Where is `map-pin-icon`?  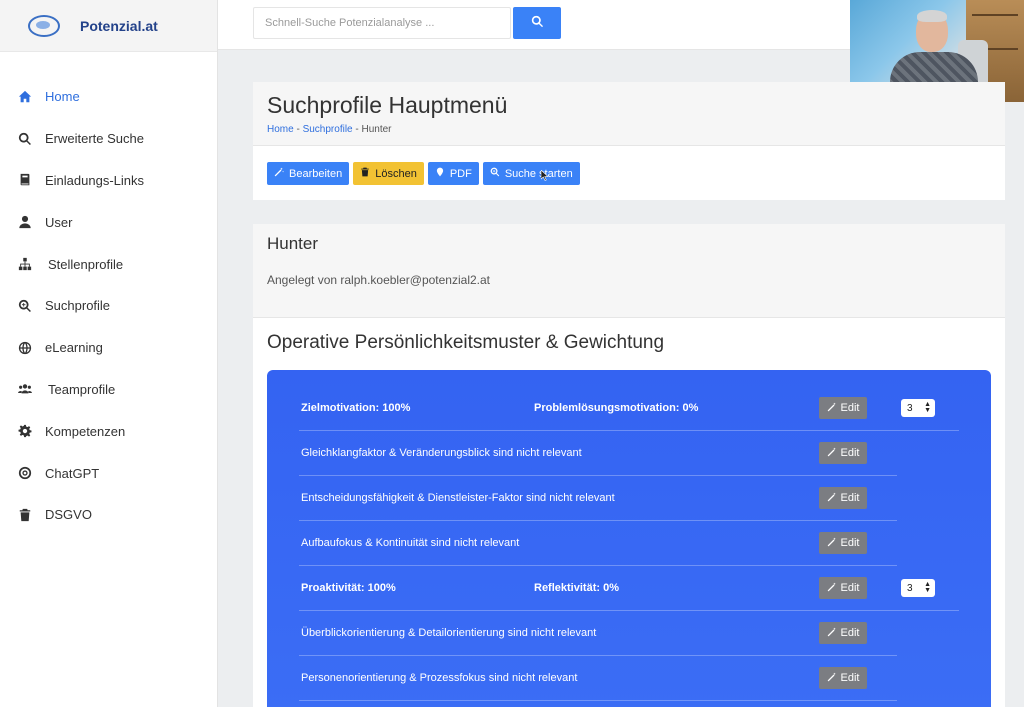 map-pin-icon is located at coordinates (442, 173).